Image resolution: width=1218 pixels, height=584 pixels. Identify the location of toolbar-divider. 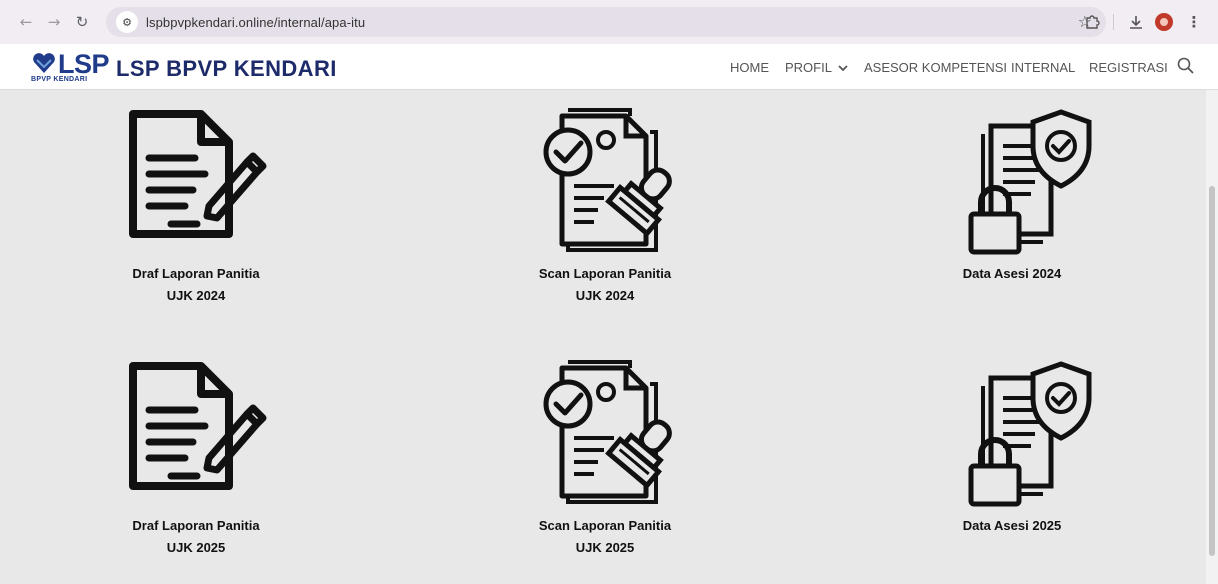
(1113, 22).